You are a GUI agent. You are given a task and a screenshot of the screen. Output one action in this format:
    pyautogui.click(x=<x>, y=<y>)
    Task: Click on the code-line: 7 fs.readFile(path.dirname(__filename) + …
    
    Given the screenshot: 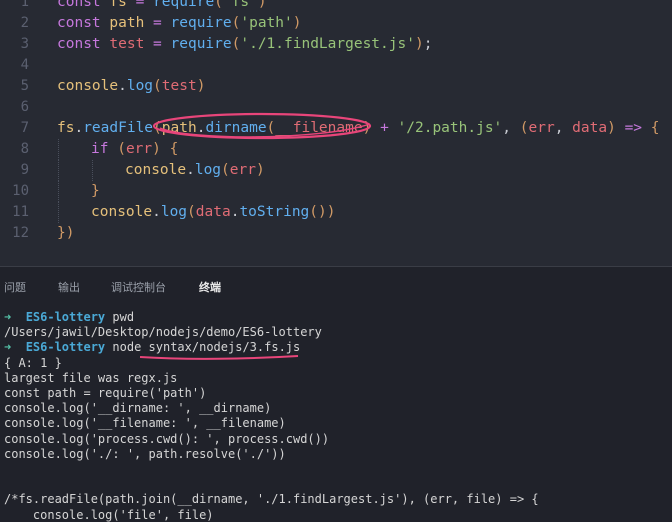 What is the action you would take?
    pyautogui.click(x=336, y=128)
    